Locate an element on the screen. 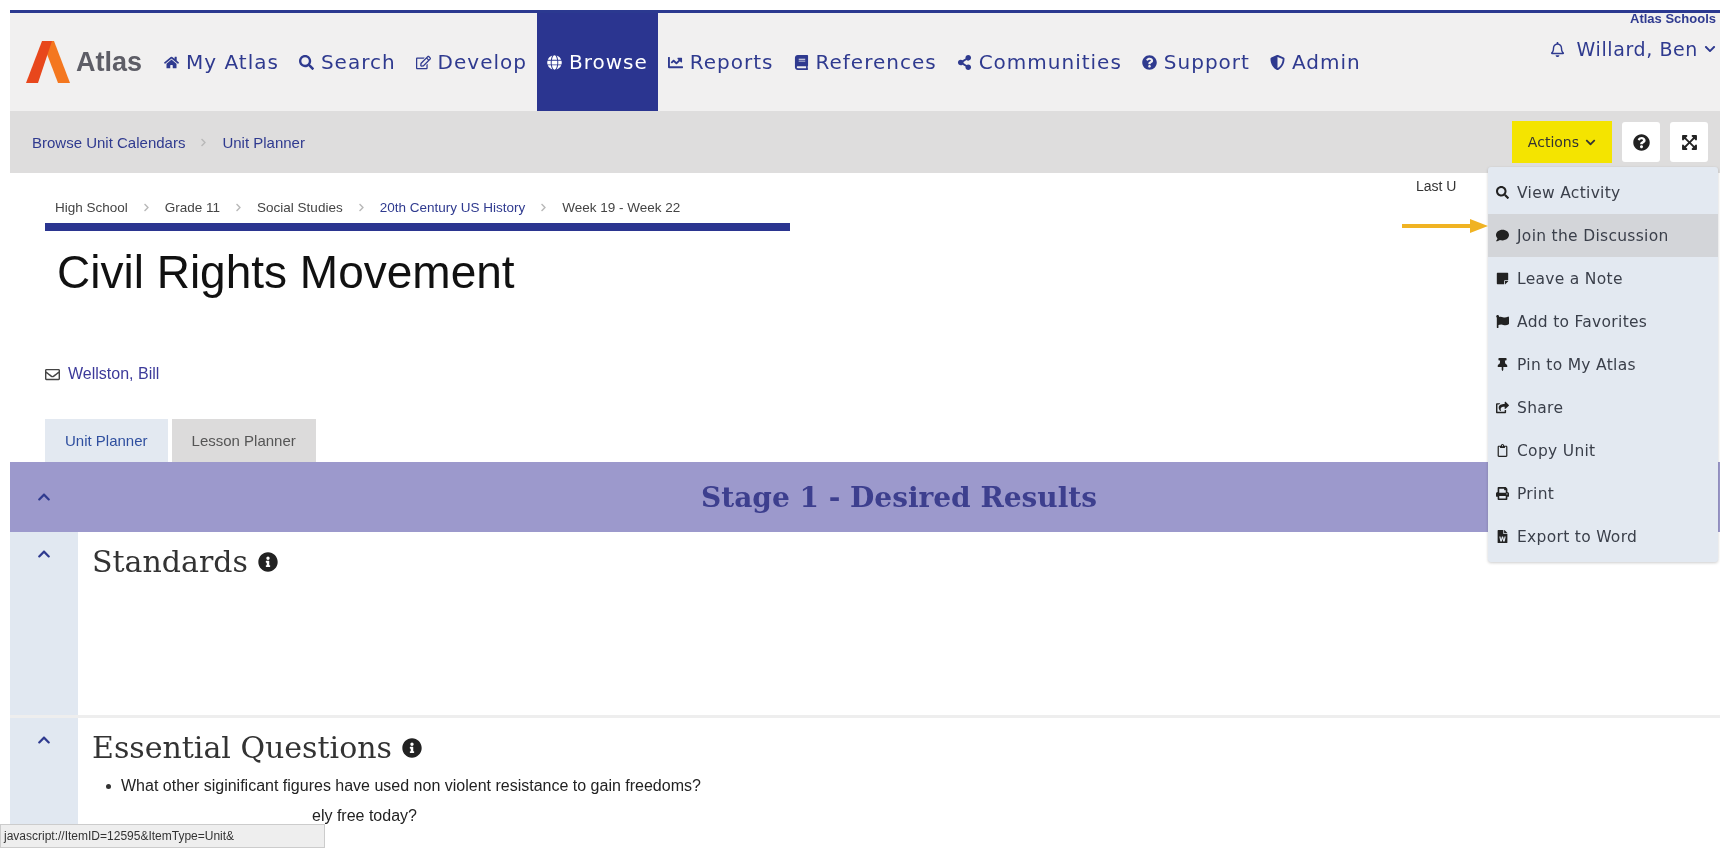 This screenshot has height=848, width=1720. school-name: Atlas Schools is located at coordinates (1673, 18).